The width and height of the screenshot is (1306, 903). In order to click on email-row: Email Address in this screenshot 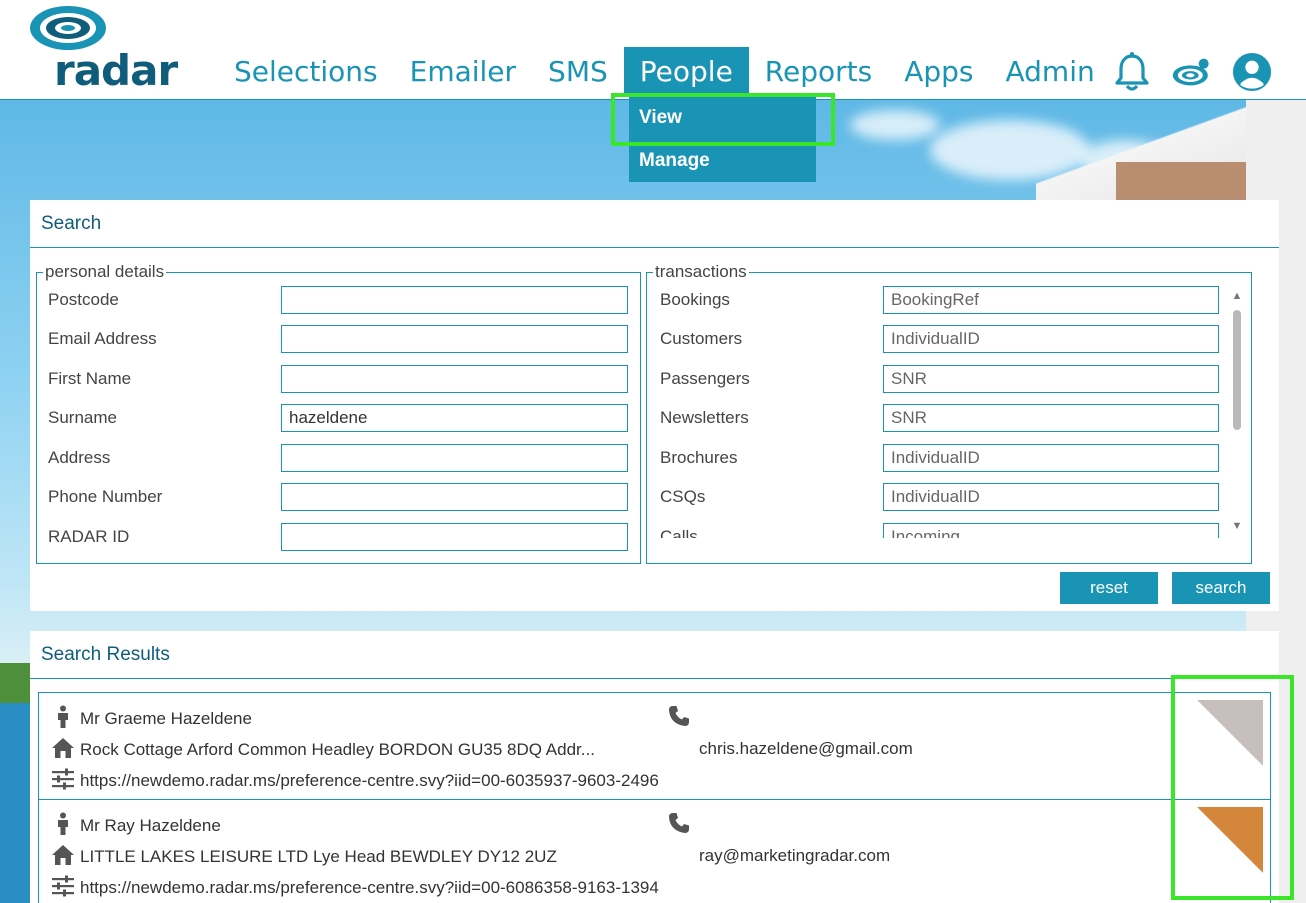, I will do `click(338, 339)`.